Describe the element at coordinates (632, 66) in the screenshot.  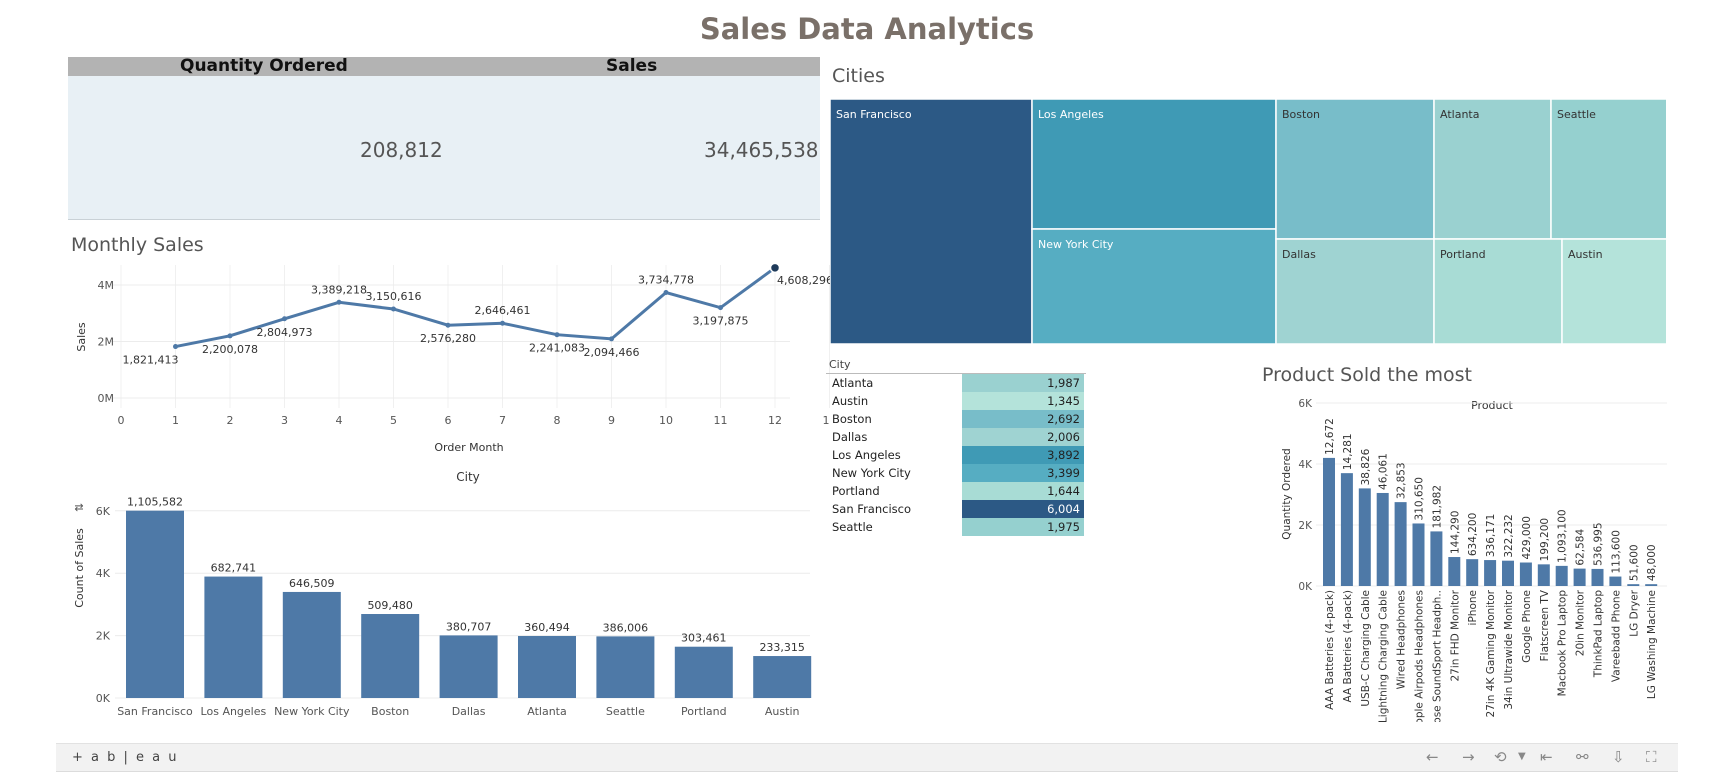
I see `sales-header: Sales` at that location.